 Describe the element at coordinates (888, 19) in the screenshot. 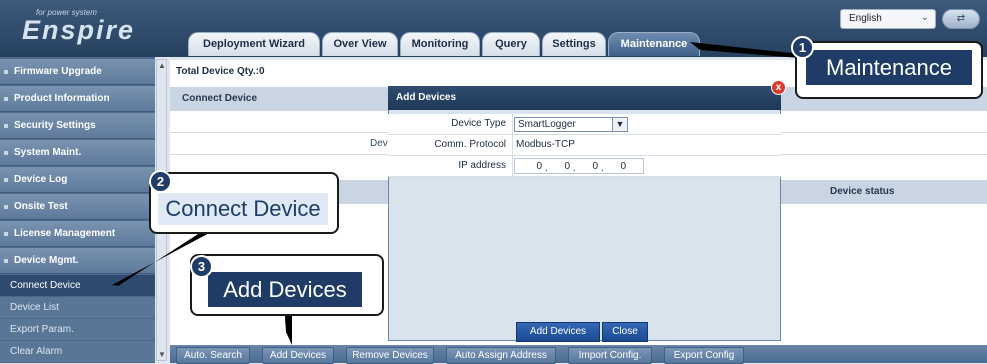

I see `language-select: English ⌄` at that location.